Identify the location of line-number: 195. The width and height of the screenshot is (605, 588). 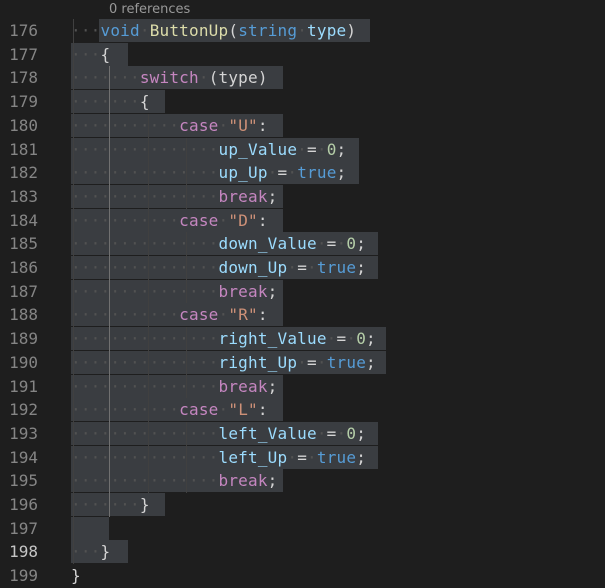
(19, 481).